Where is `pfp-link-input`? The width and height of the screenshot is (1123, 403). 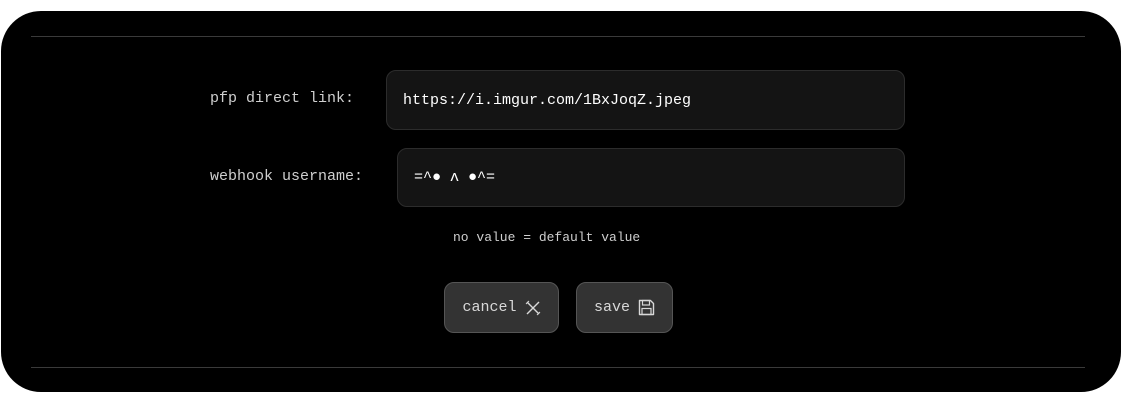 pfp-link-input is located at coordinates (645, 100).